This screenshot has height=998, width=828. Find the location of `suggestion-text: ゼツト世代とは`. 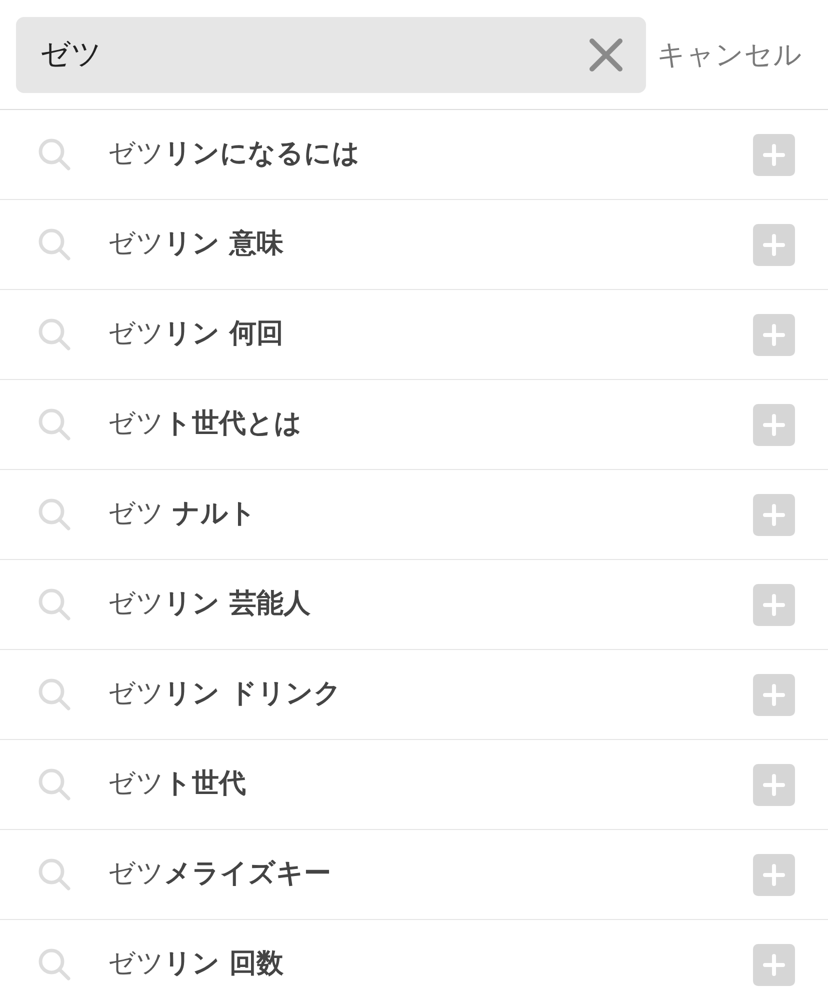

suggestion-text: ゼツト世代とは is located at coordinates (205, 424).